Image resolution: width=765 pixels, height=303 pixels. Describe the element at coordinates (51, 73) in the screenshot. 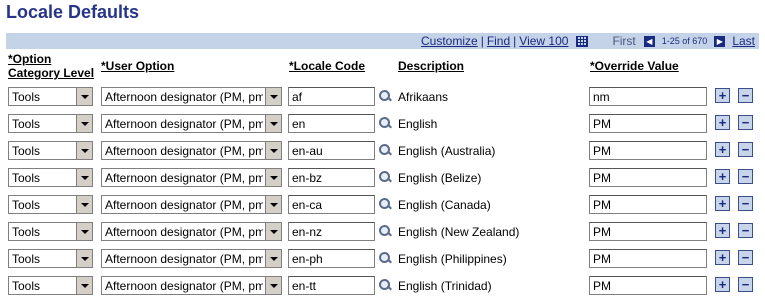

I see `column-header-option-category-line2: Category Level` at that location.